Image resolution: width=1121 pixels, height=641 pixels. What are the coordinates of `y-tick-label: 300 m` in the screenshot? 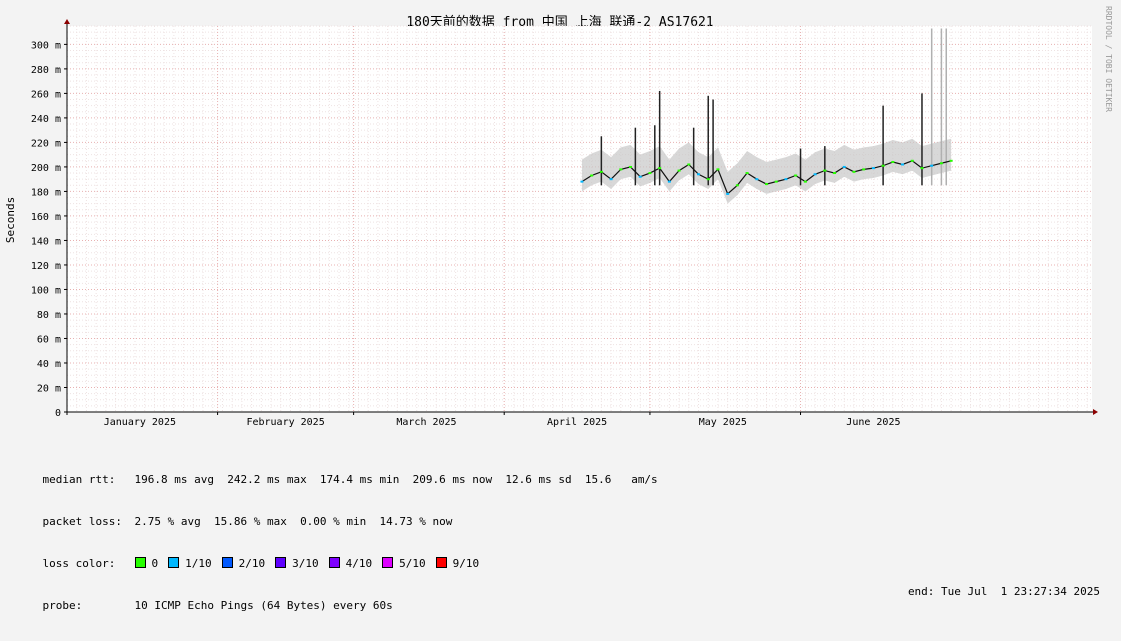 It's located at (46, 45).